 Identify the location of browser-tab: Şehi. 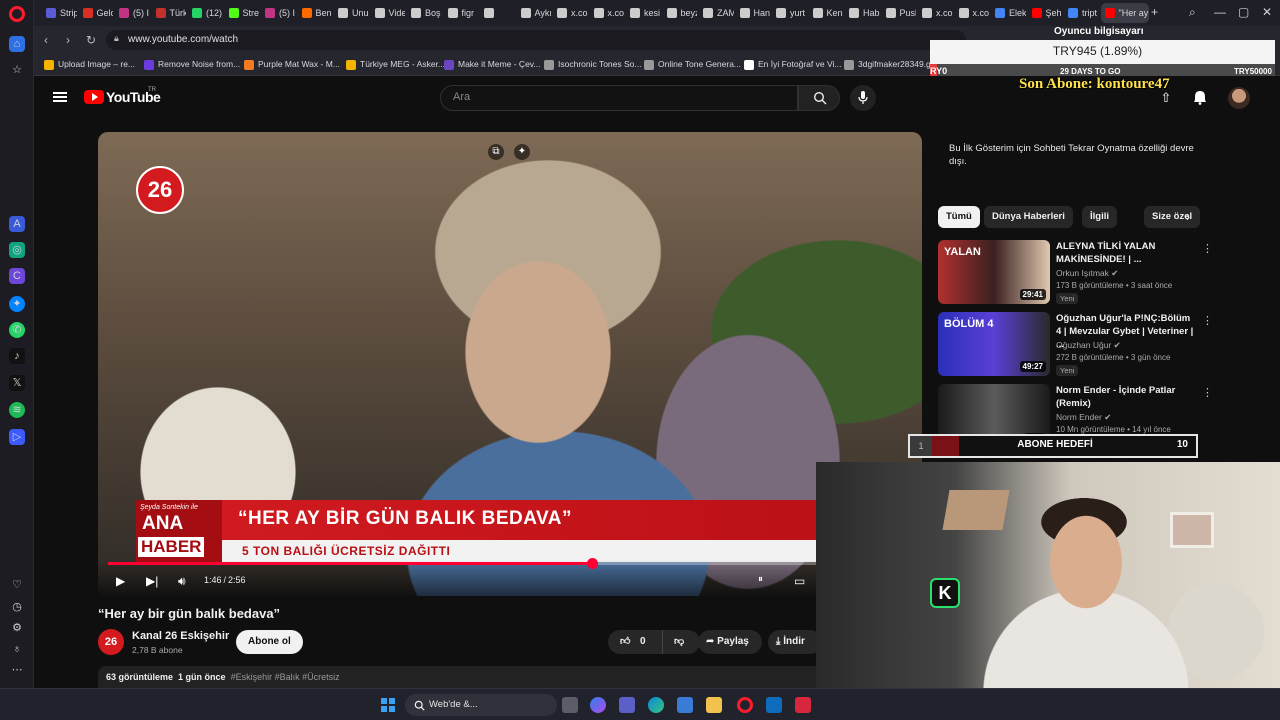
(1045, 13).